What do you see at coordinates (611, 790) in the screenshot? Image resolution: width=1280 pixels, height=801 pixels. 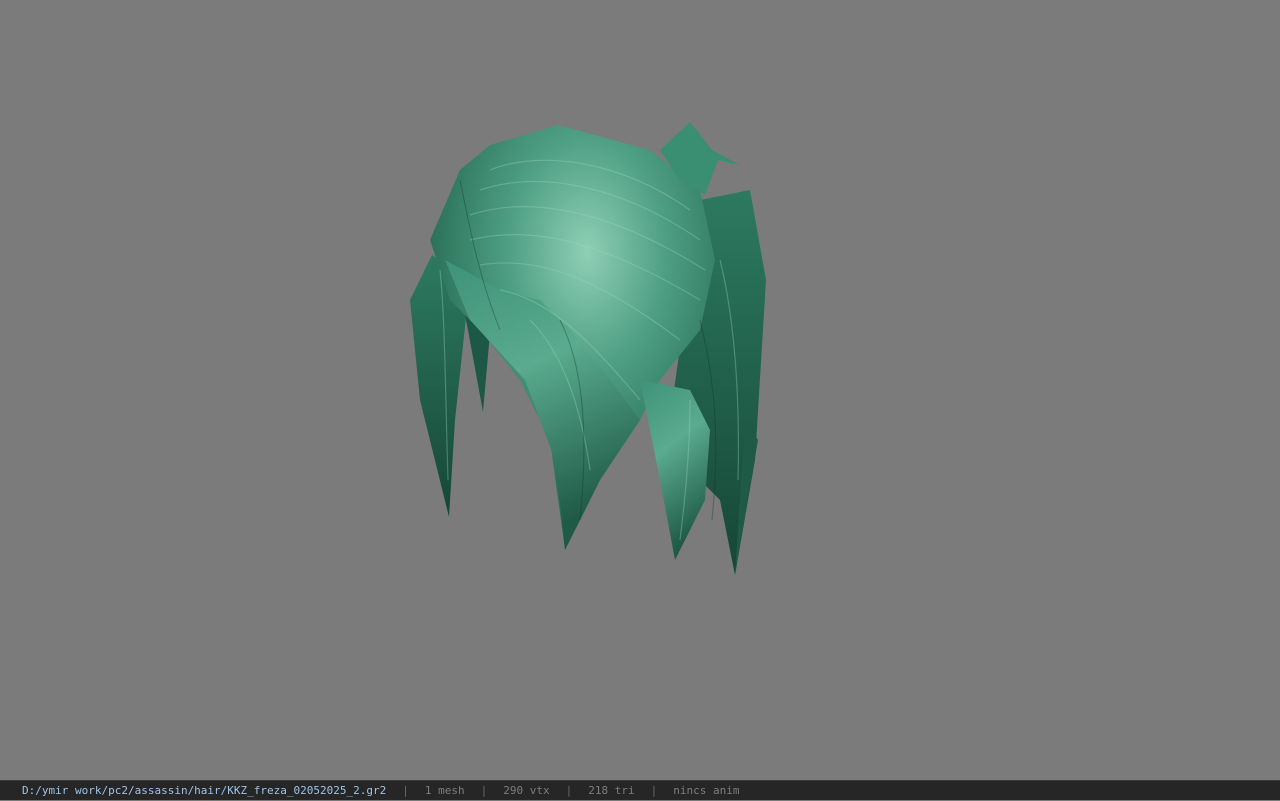 I see `triangle-count: 218 tri` at bounding box center [611, 790].